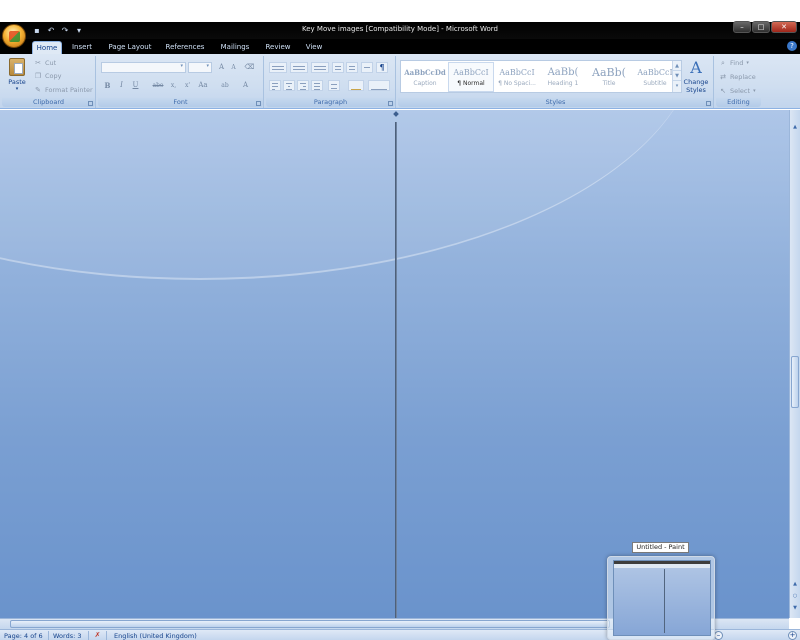 The height and width of the screenshot is (640, 800). I want to click on preview-divider, so click(664, 601).